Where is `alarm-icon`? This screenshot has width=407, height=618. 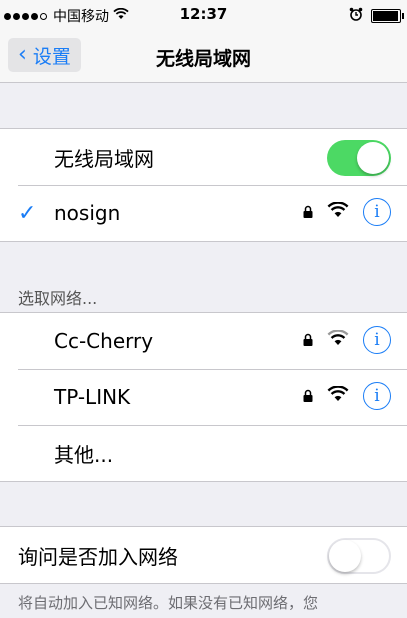 alarm-icon is located at coordinates (356, 16).